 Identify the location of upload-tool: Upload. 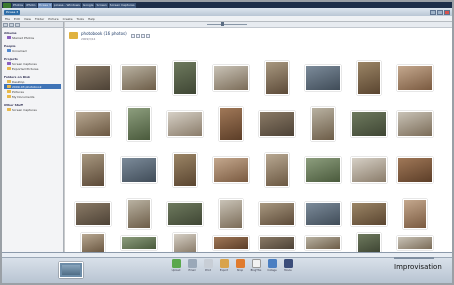
(176, 268).